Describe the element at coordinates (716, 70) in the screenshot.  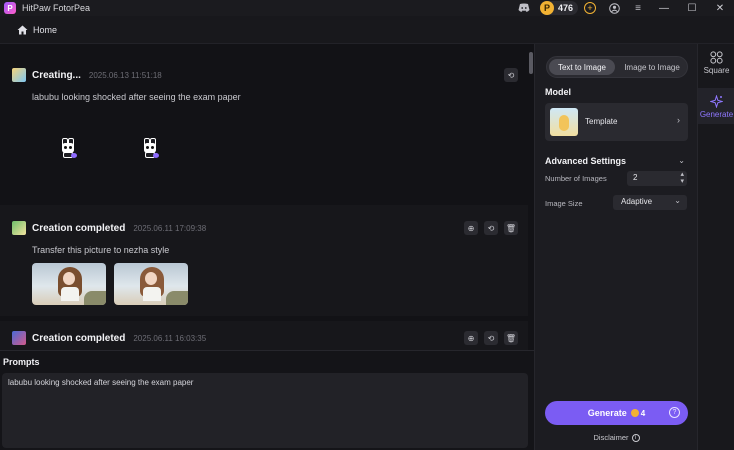
I see `rail-label: Square` at that location.